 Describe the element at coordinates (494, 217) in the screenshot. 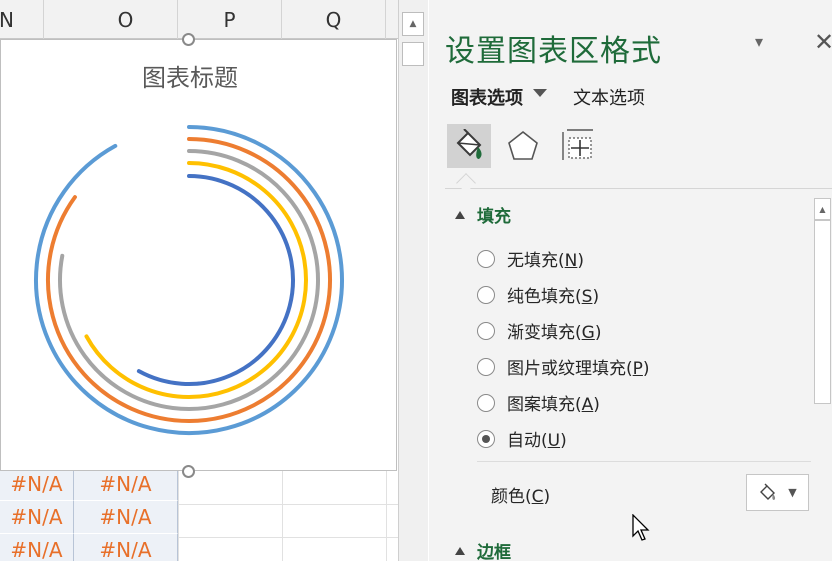

I see `section-fill-title: 填充` at that location.